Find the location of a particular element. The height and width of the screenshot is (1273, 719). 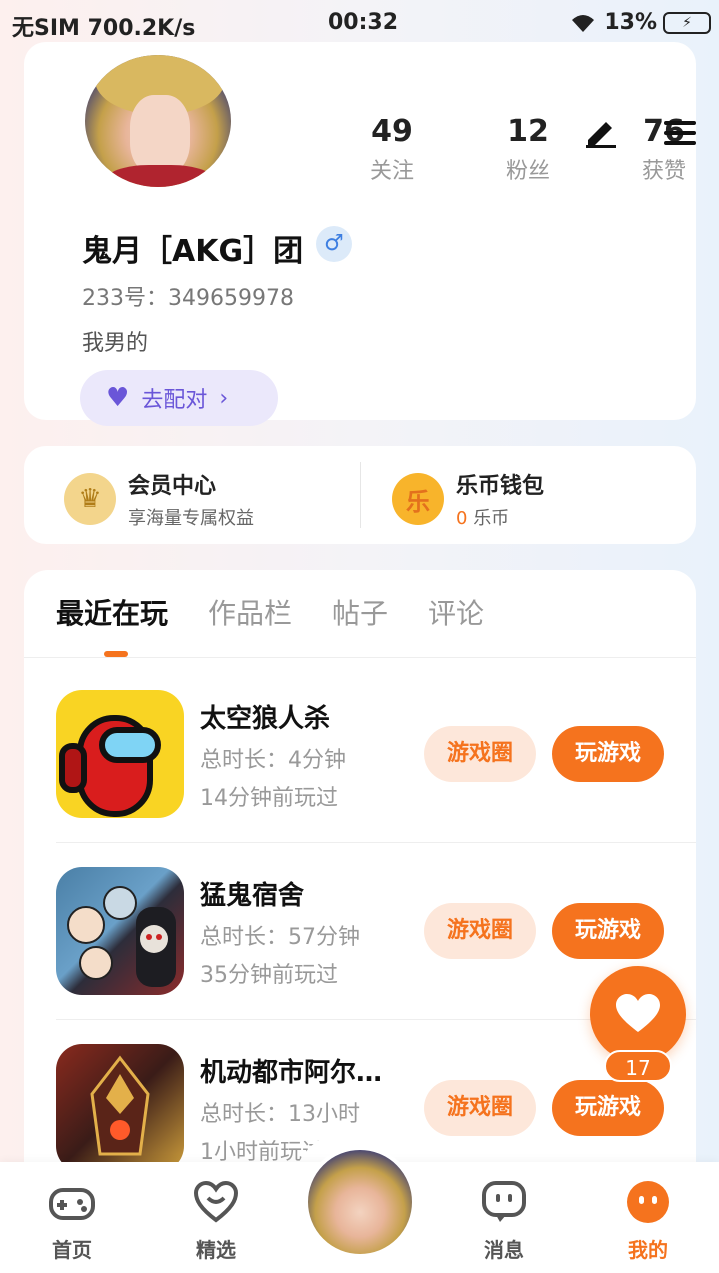

wallet-balance: 0 乐币 is located at coordinates (500, 517).